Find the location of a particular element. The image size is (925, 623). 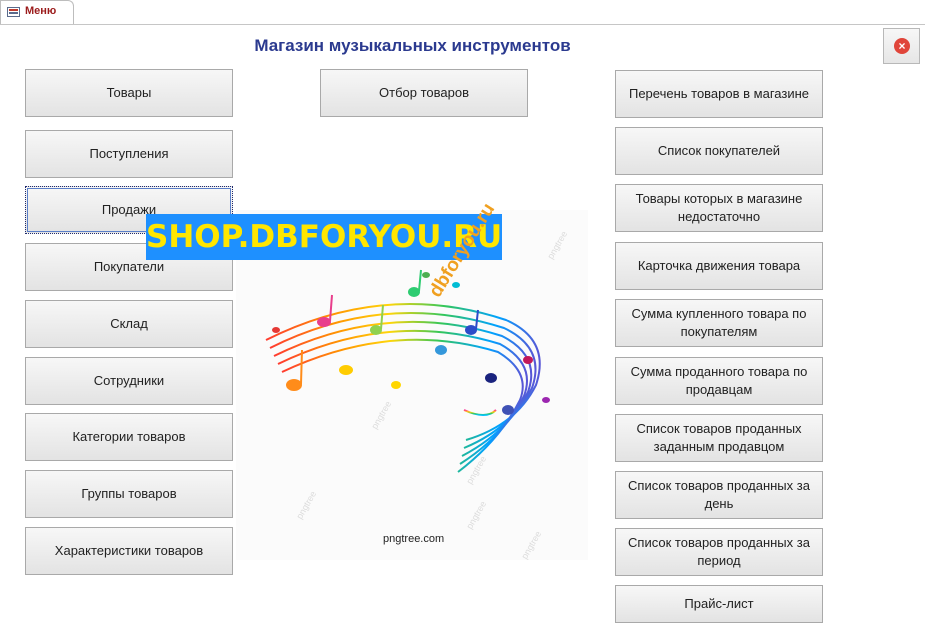

low-stock-products-button: Товары которых в магазине недостаточно is located at coordinates (719, 208).